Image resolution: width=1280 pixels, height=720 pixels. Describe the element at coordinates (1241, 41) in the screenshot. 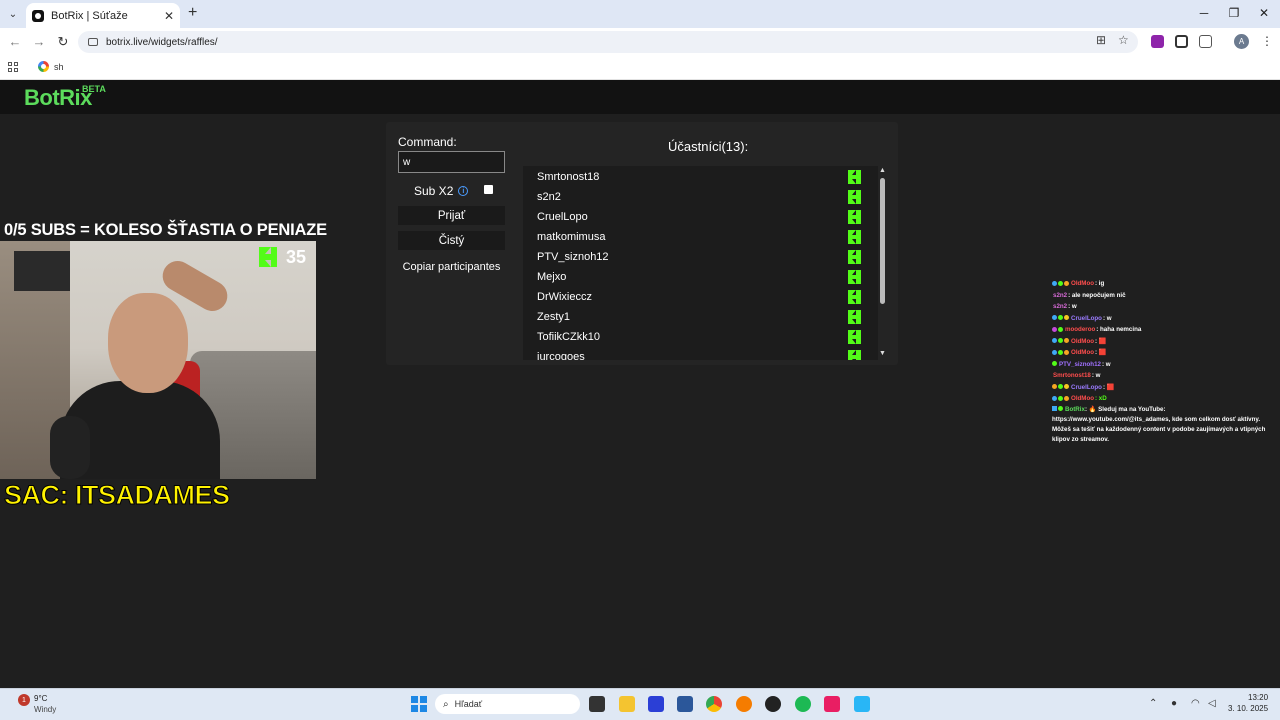

I see `profile-avatar: A` at that location.